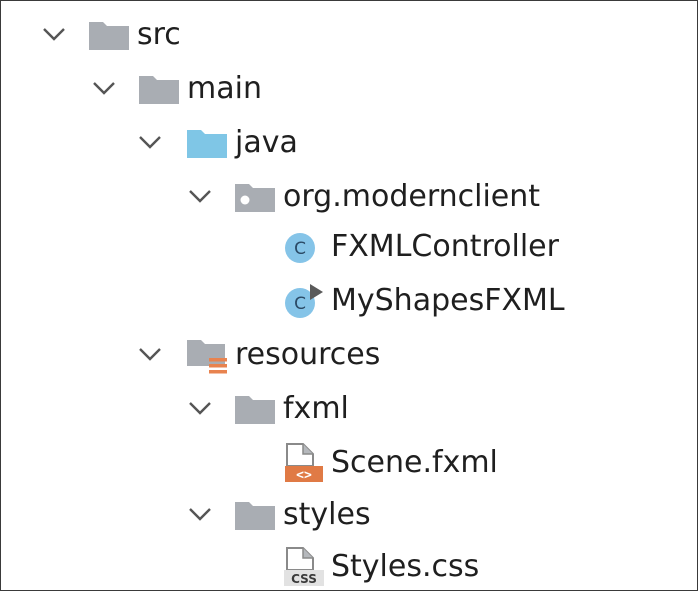 The height and width of the screenshot is (594, 700). Describe the element at coordinates (327, 514) in the screenshot. I see `tree-node-label: styles` at that location.